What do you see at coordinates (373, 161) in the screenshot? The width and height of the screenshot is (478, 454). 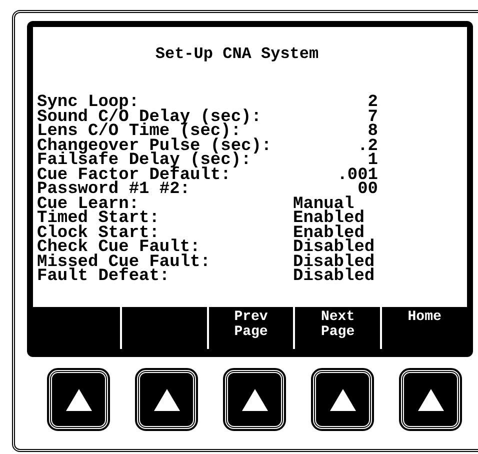 I see `setting-value: 1` at bounding box center [373, 161].